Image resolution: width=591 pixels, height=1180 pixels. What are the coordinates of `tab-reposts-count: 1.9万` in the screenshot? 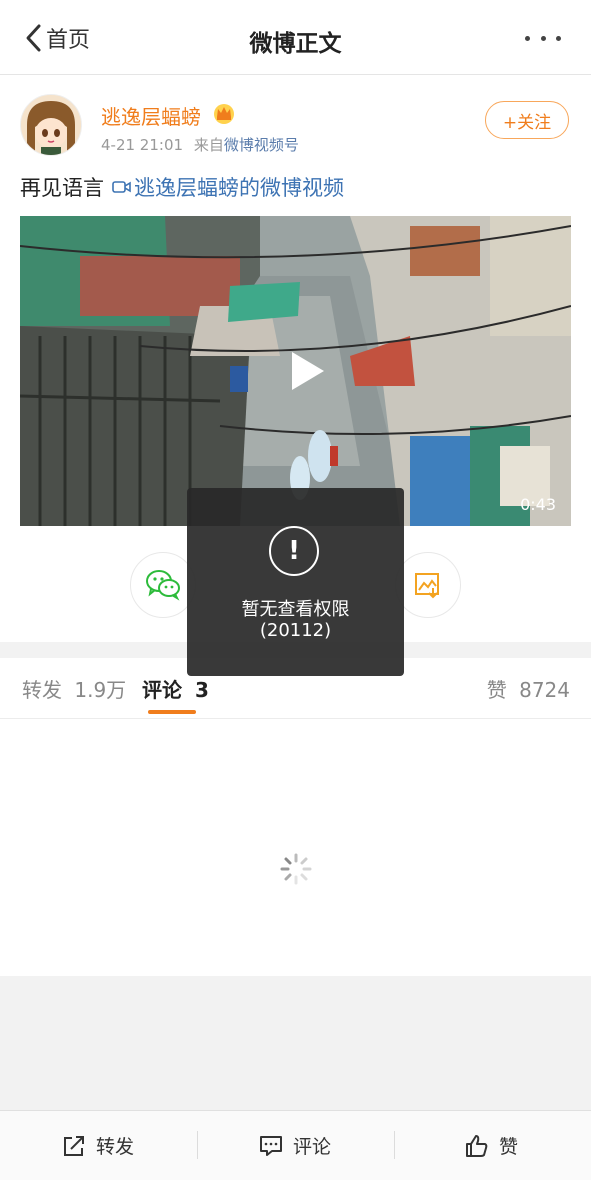 It's located at (100, 690).